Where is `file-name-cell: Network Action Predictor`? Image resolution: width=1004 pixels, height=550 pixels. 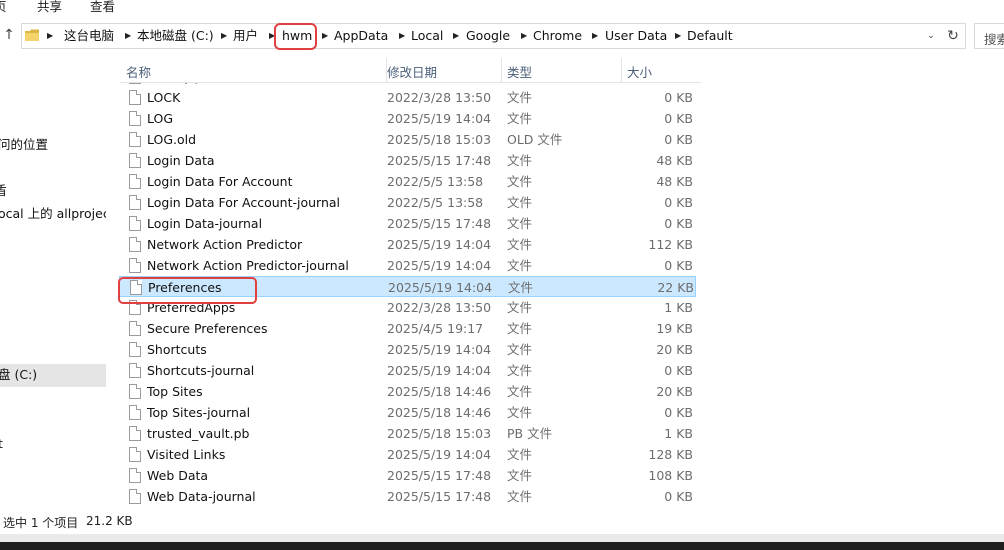
file-name-cell: Network Action Predictor is located at coordinates (225, 244).